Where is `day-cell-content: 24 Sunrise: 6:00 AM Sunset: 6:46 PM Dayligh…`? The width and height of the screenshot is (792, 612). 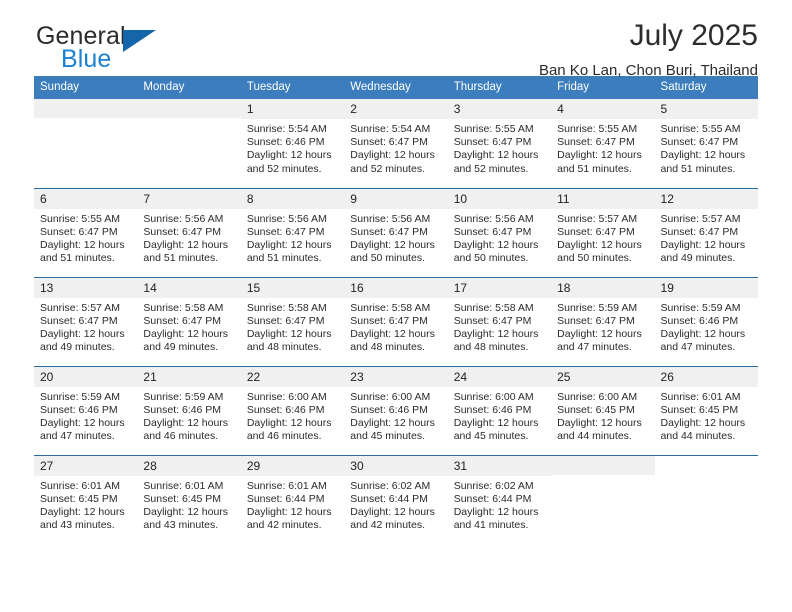 day-cell-content: 24 Sunrise: 6:00 AM Sunset: 6:46 PM Dayligh… is located at coordinates (499, 410).